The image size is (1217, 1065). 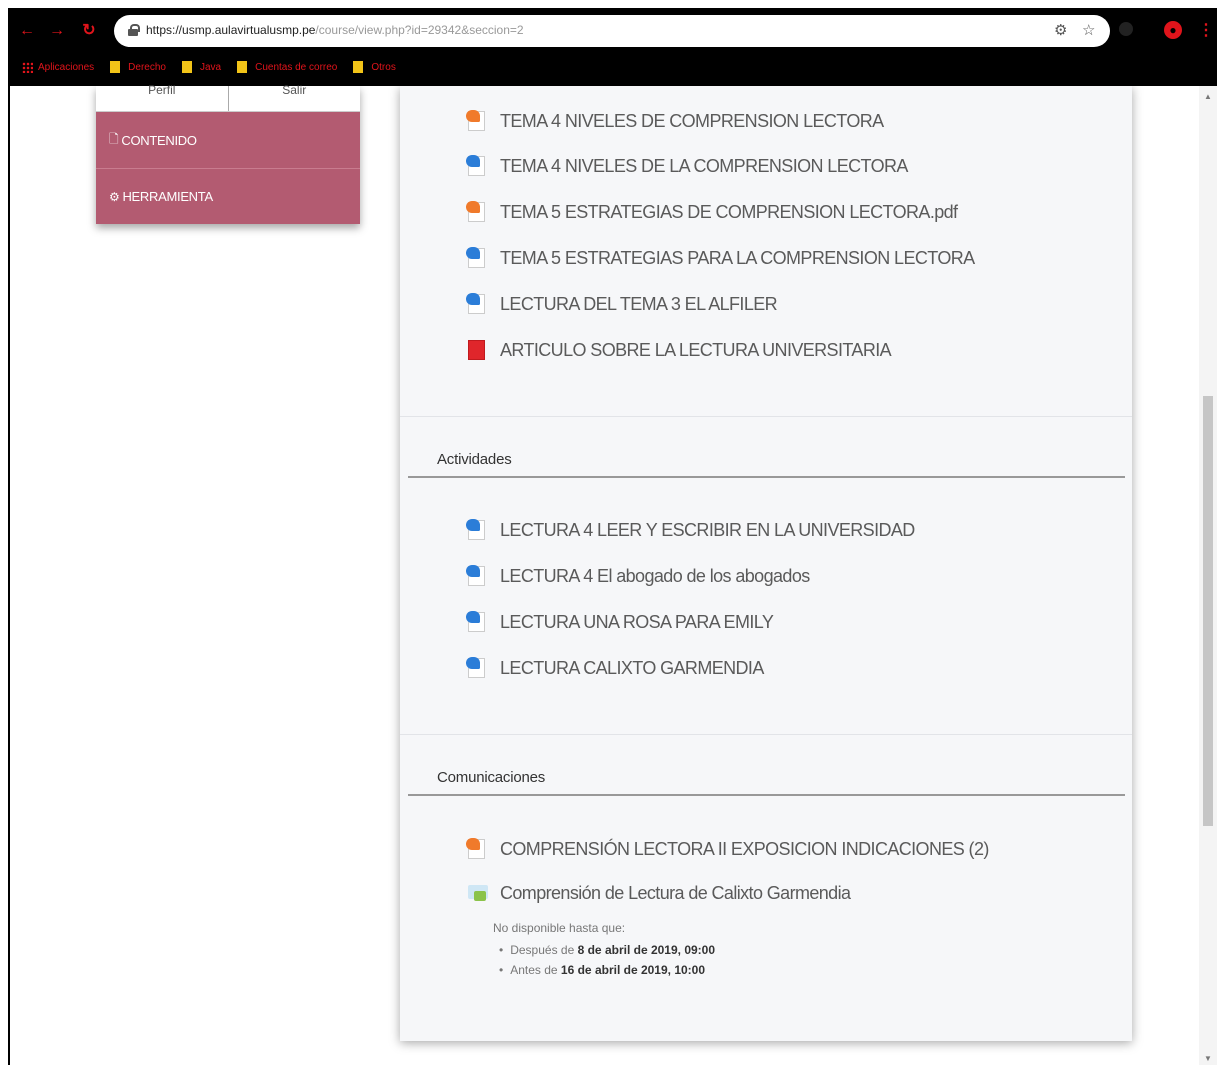 I want to click on restriction-date: 8 de abril de 2019, 09:00, so click(x=646, y=950).